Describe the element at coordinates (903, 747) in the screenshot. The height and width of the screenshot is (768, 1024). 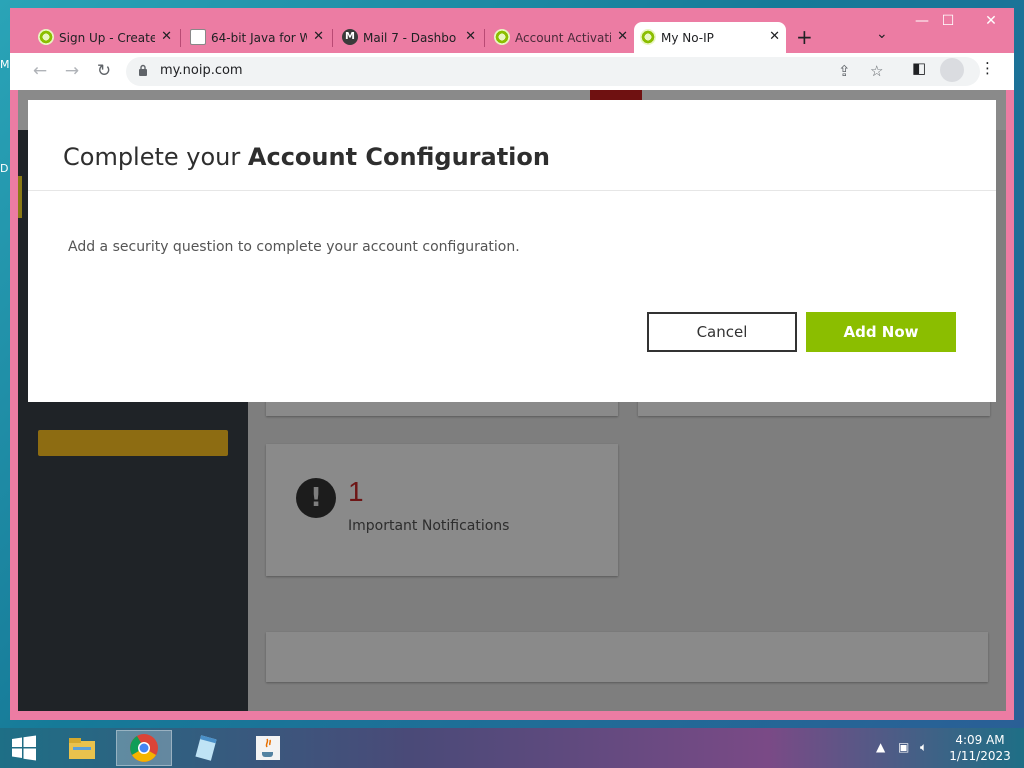
I see `network-icon: ▣` at that location.